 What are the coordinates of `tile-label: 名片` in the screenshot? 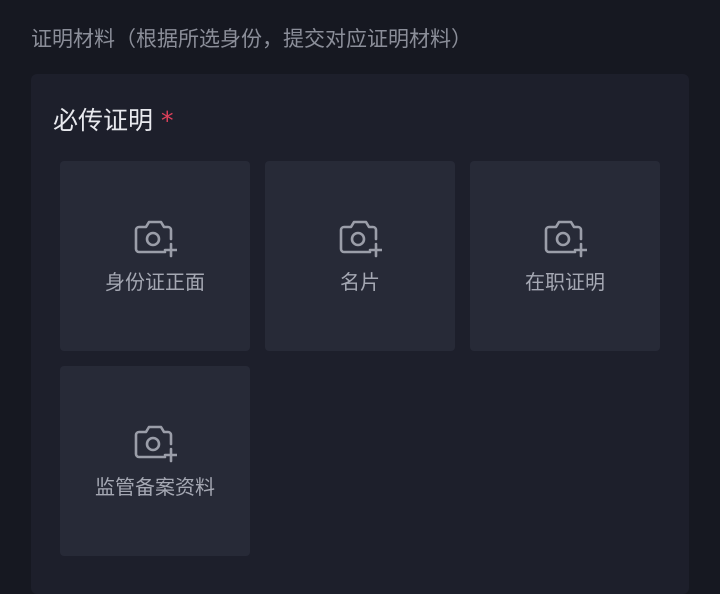 It's located at (360, 282).